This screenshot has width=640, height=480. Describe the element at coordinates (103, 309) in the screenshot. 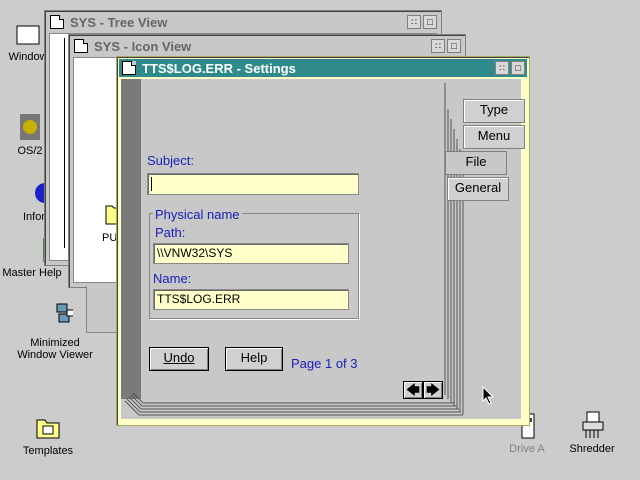

I see `background-window-edge` at that location.